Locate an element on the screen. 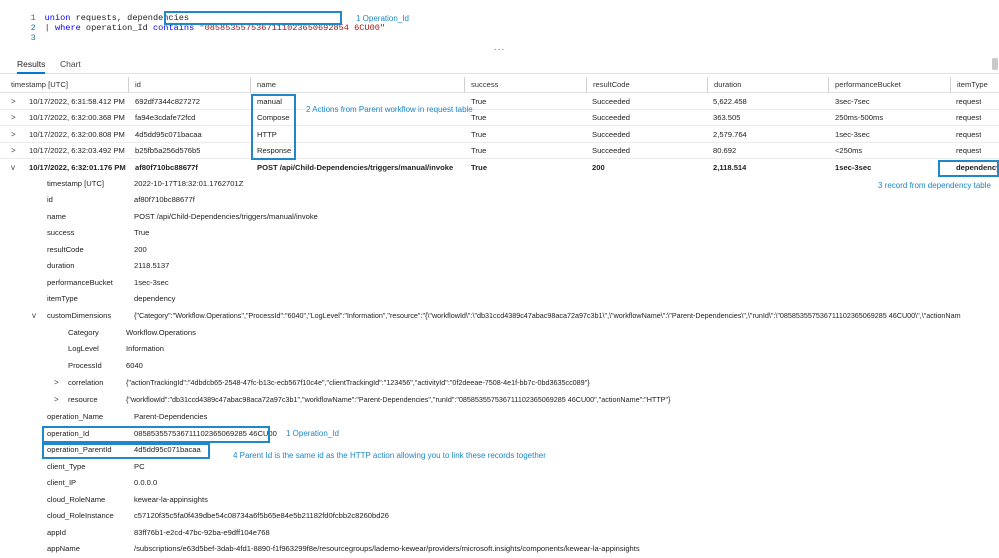  detail-name-client-type: client_Type is located at coordinates (66, 466).